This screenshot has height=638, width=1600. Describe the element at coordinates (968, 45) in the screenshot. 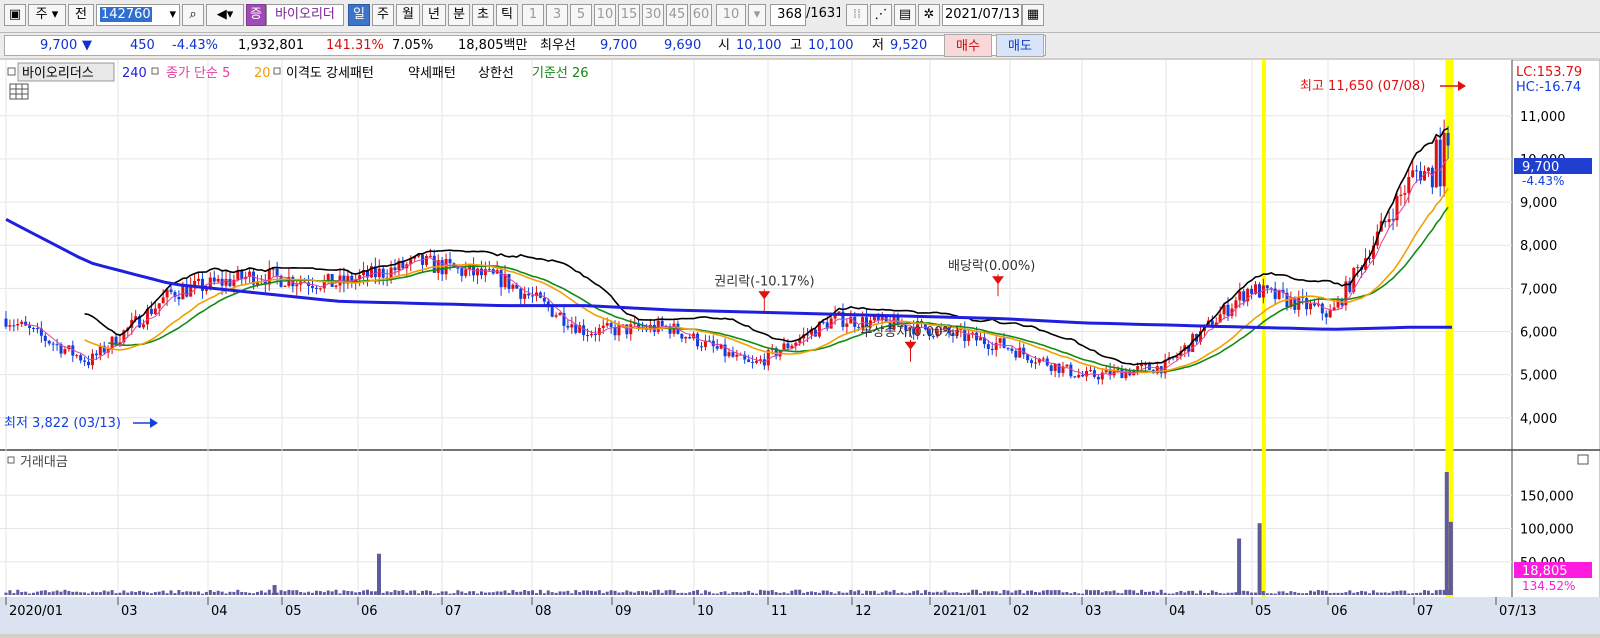

I see `buy-button: 매수` at that location.